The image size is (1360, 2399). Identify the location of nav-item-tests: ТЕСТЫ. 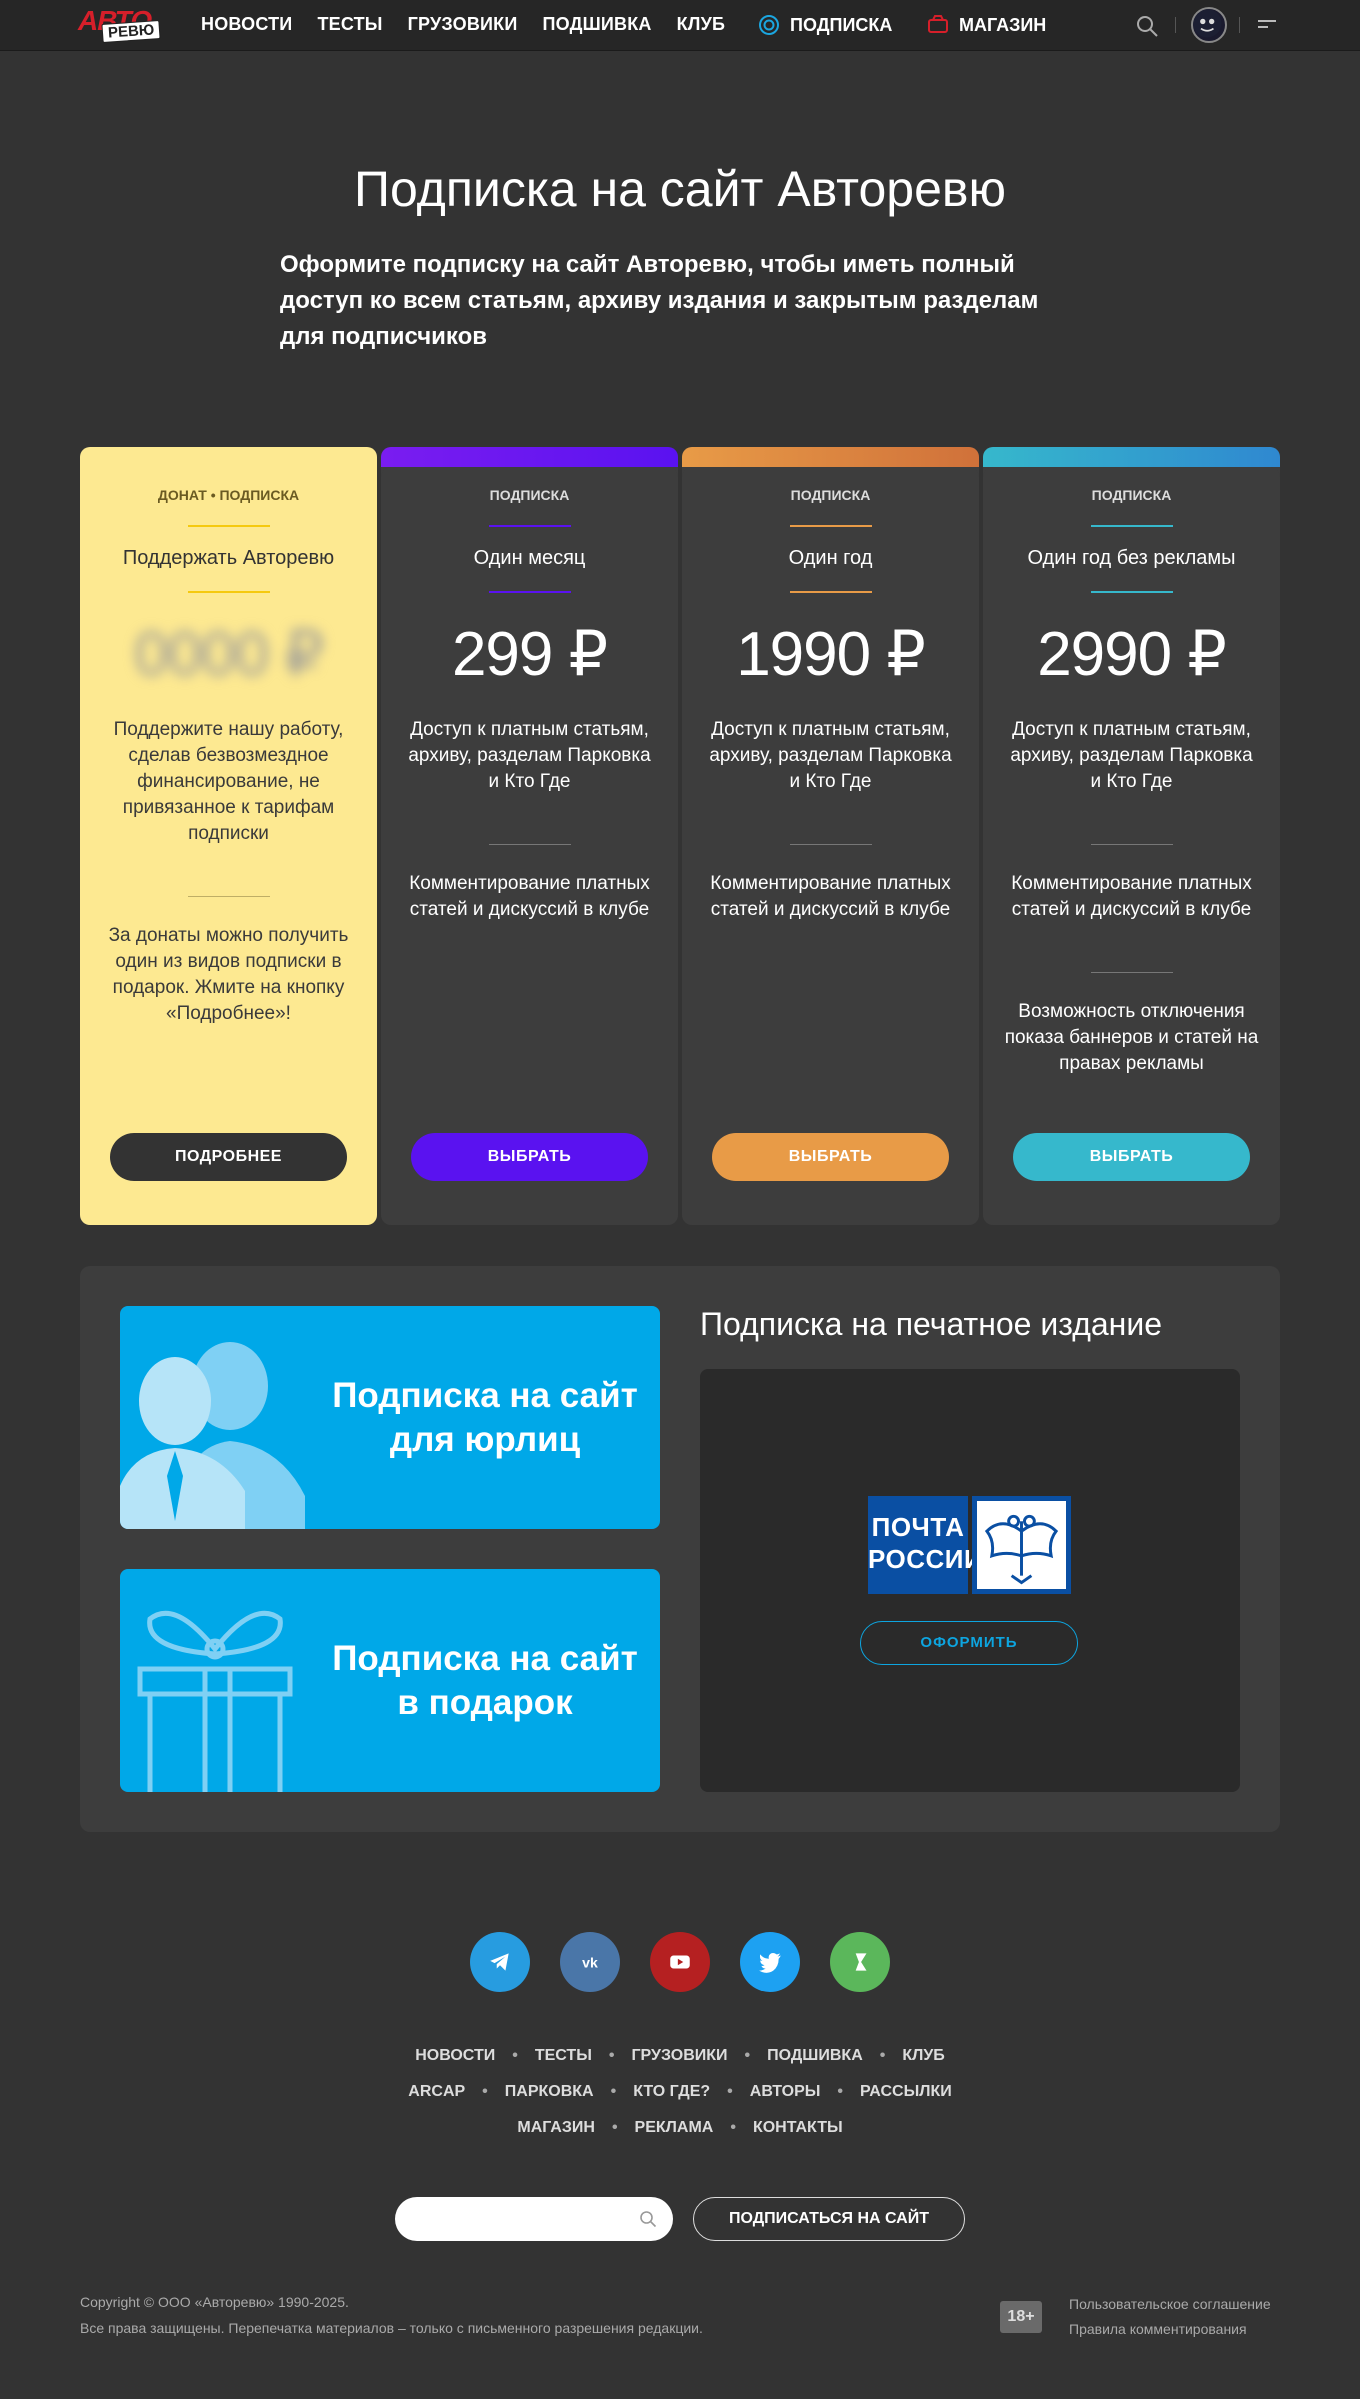
(349, 24).